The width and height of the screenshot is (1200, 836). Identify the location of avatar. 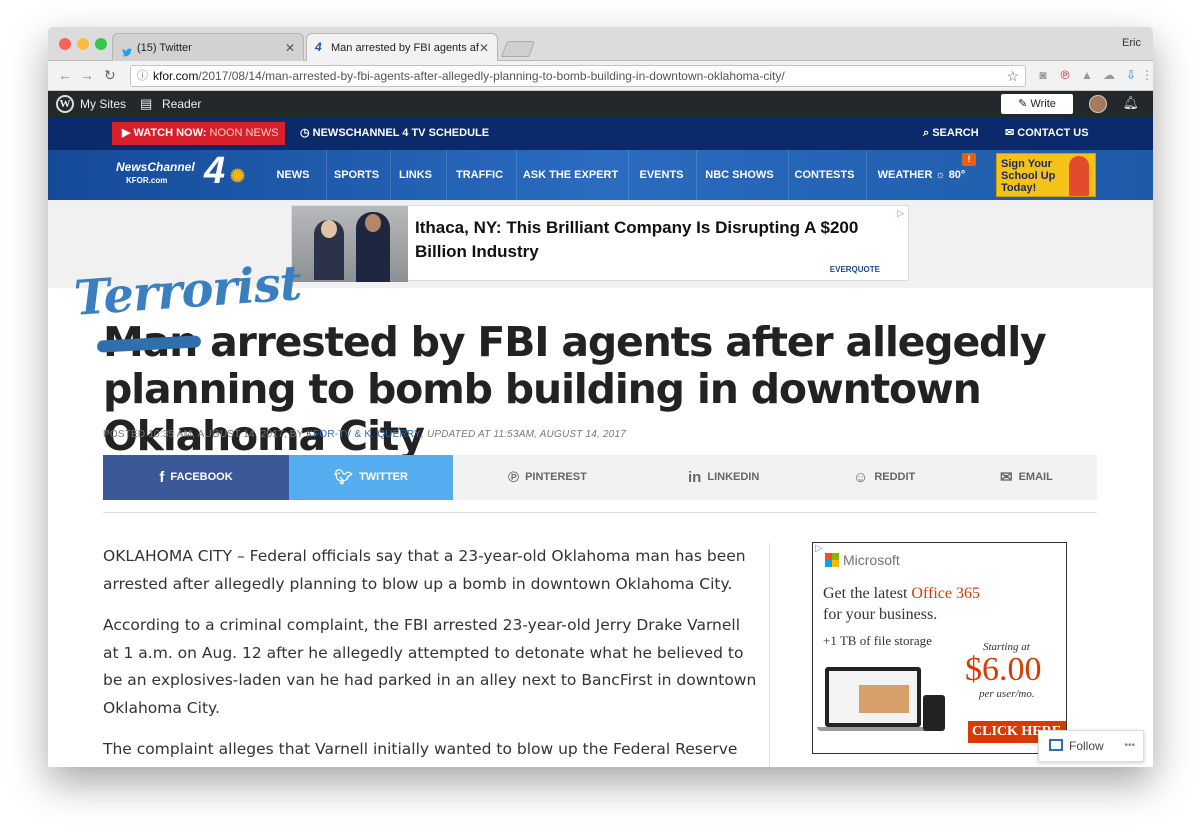
(1098, 104).